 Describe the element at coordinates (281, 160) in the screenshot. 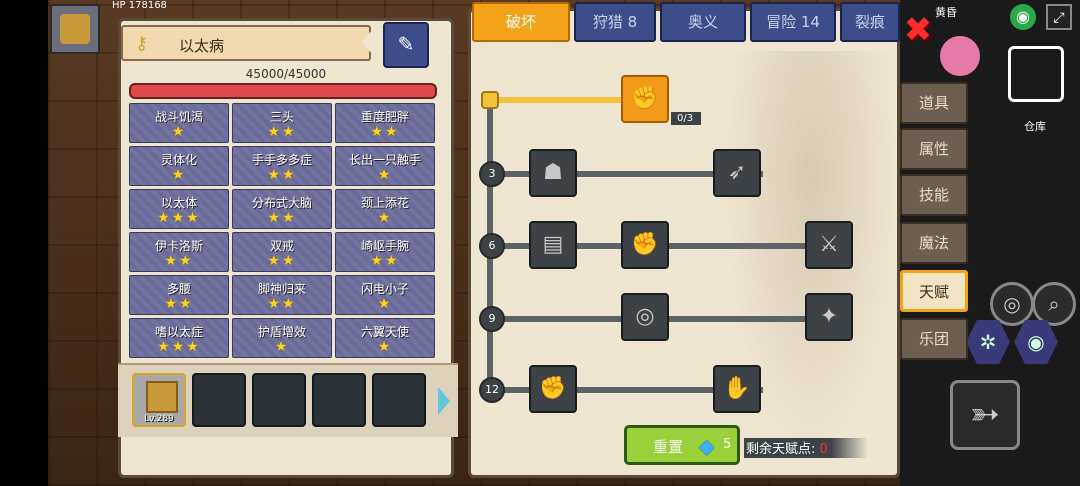

I see `trait-name: 手手多多症` at that location.